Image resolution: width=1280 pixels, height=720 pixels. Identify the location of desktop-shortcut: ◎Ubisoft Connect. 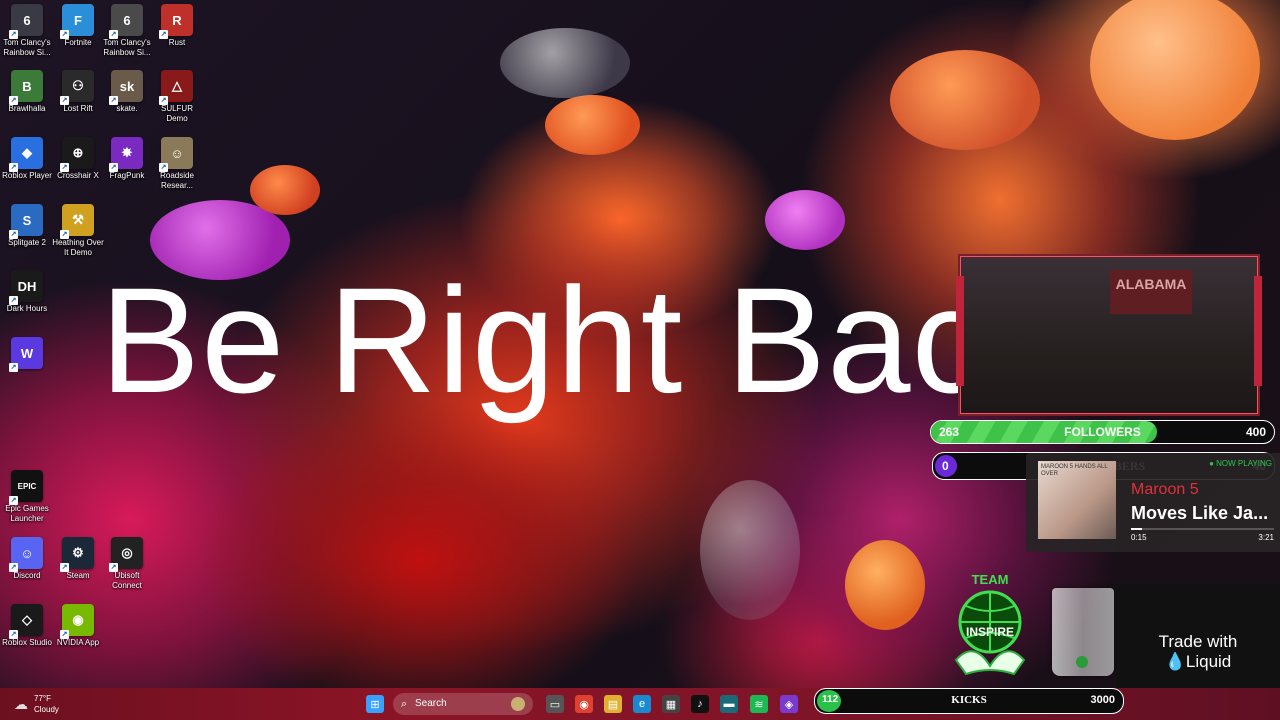
(127, 562).